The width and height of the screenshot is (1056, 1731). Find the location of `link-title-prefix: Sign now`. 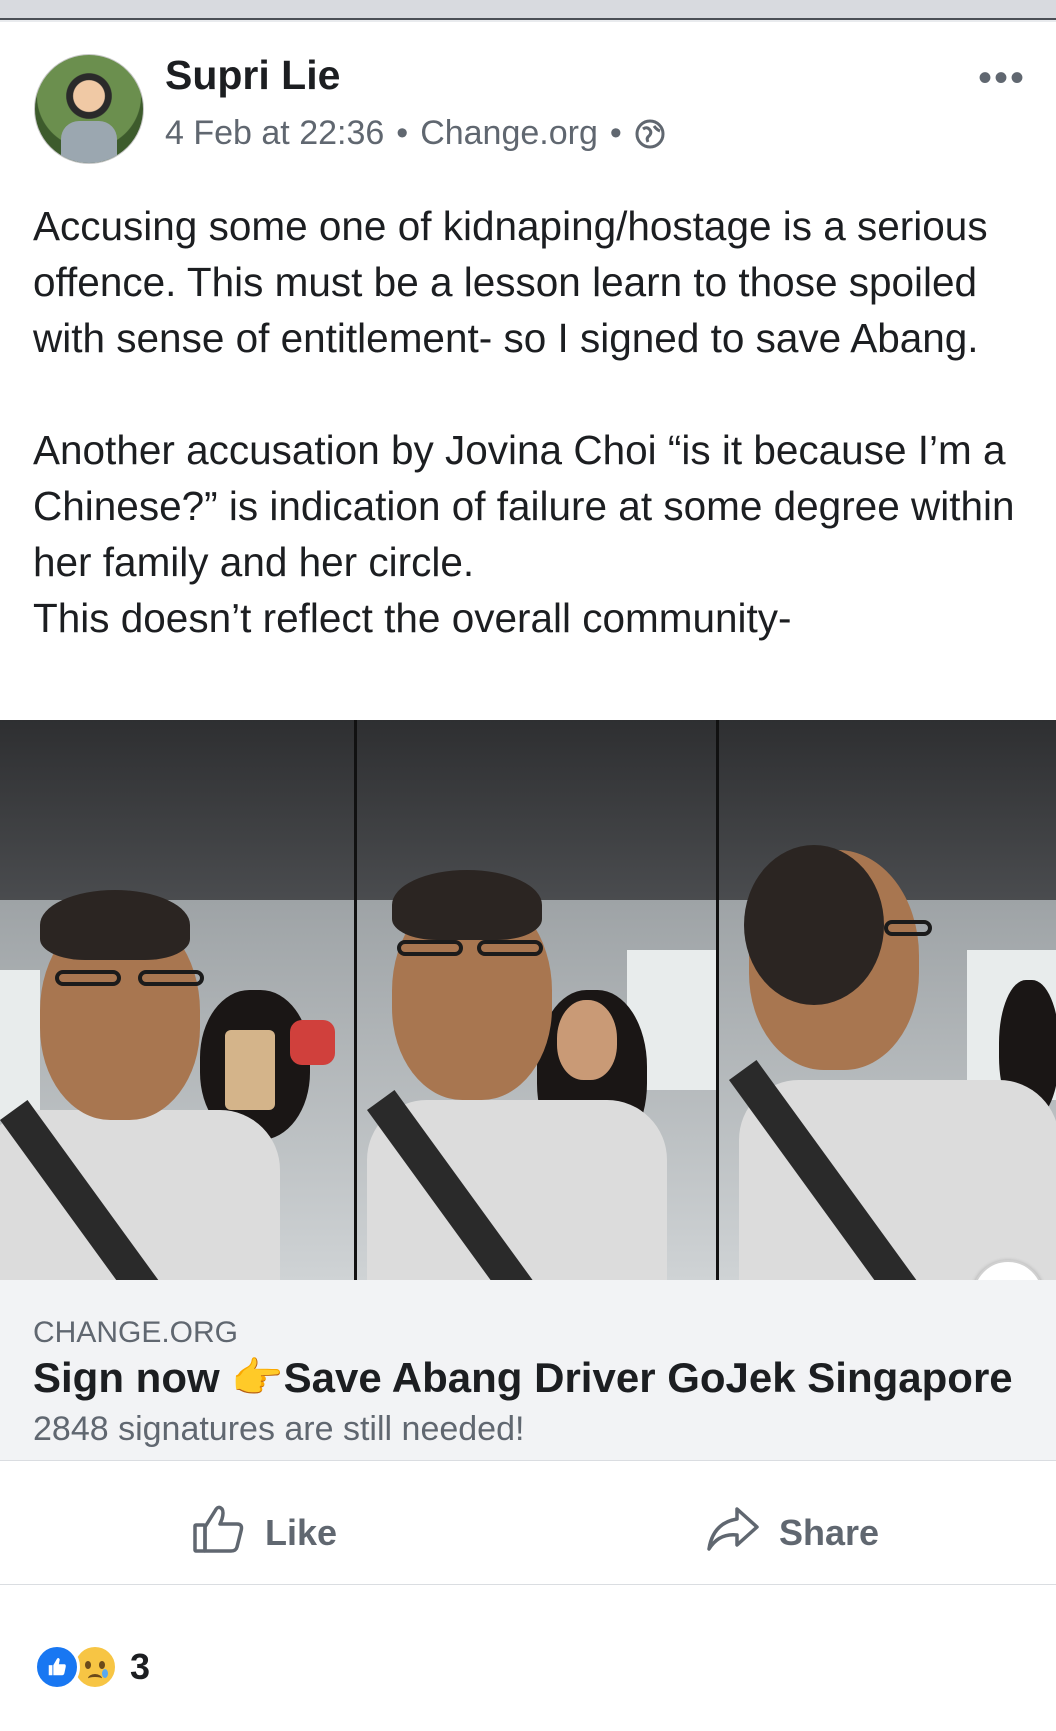

link-title-prefix: Sign now is located at coordinates (132, 1377).